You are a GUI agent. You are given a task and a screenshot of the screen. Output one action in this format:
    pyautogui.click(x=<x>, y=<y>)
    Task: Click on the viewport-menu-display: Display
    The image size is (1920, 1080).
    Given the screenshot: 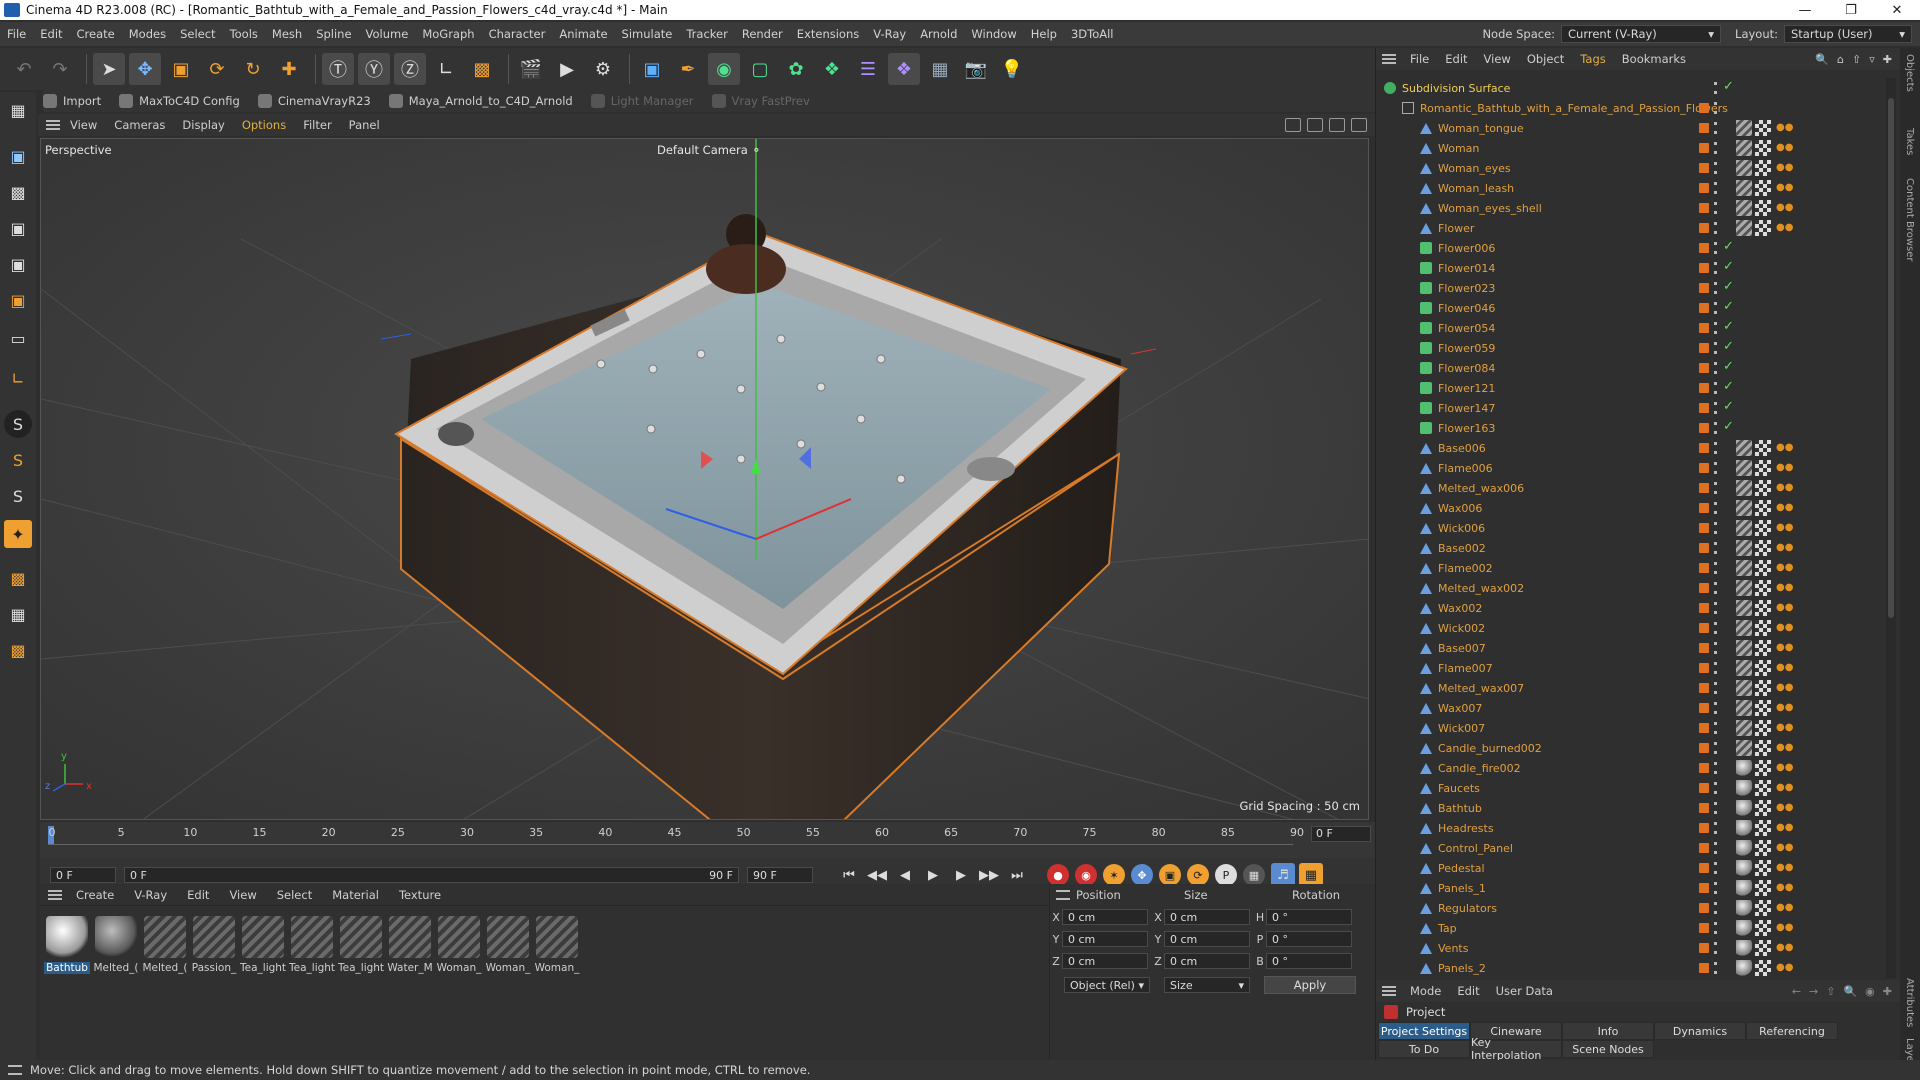 What is the action you would take?
    pyautogui.click(x=203, y=125)
    